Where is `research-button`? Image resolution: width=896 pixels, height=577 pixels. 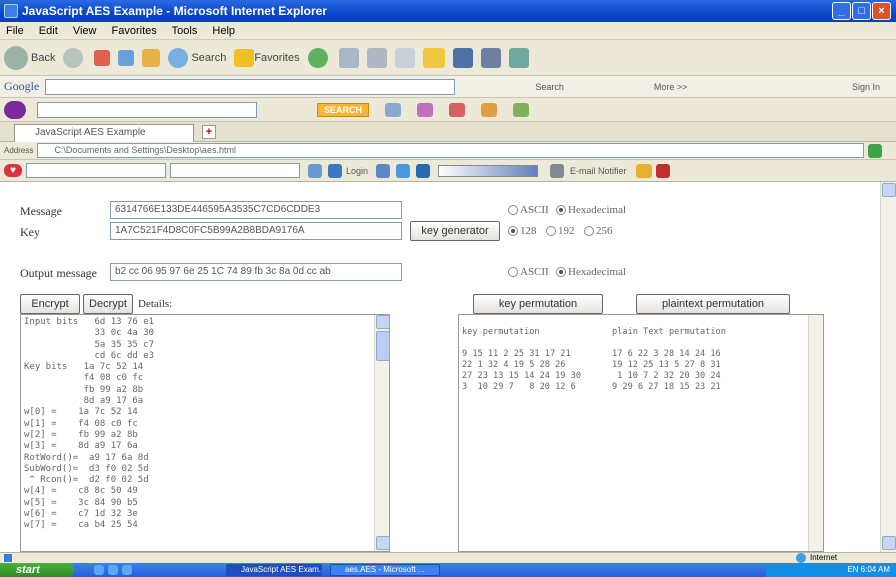 research-button is located at coordinates (462, 57).